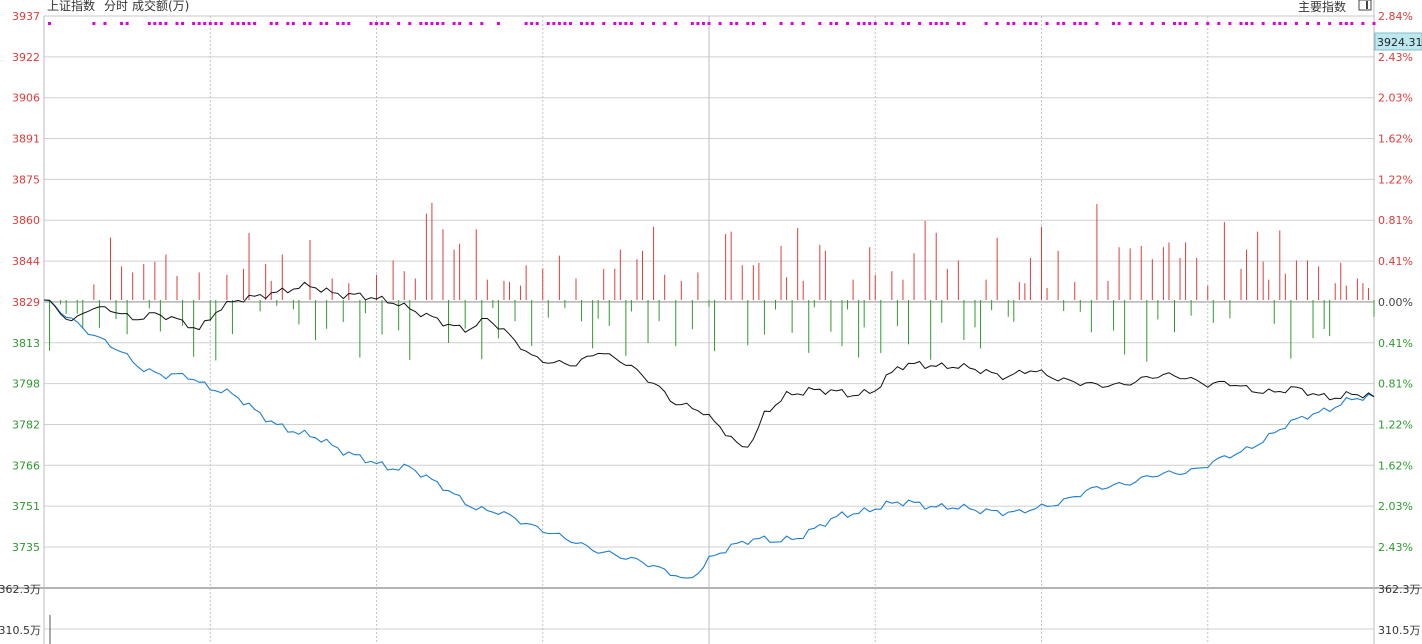 The image size is (1422, 644). What do you see at coordinates (712, 23) in the screenshot?
I see `top-markers` at bounding box center [712, 23].